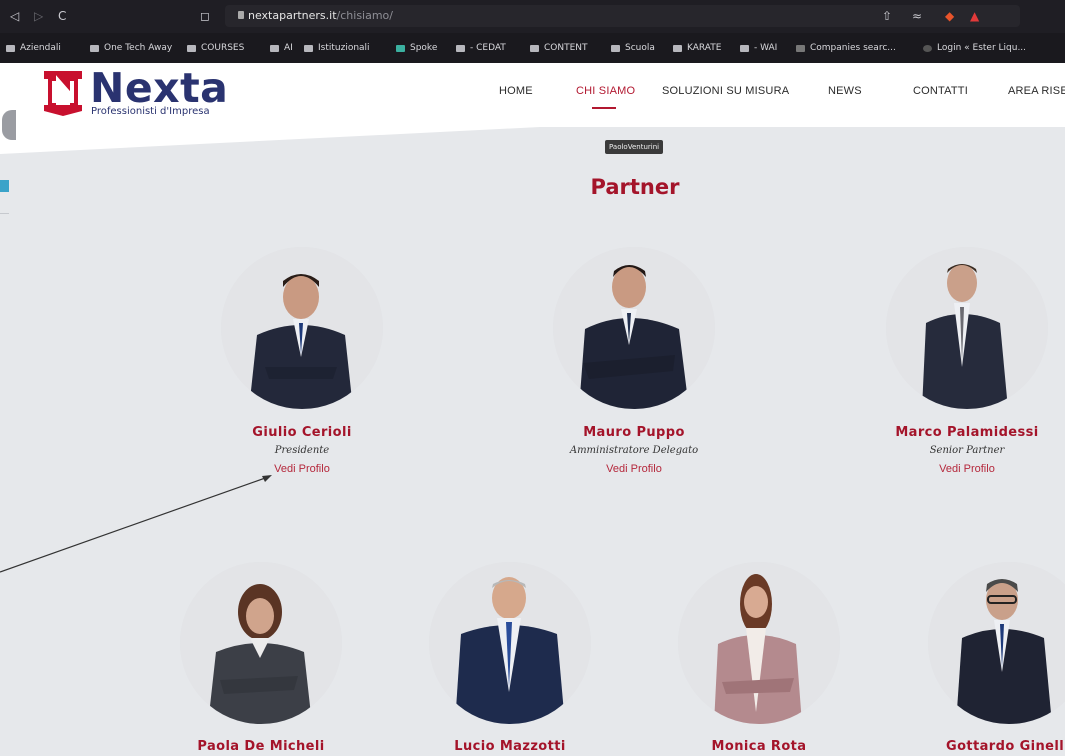  What do you see at coordinates (949, 16) in the screenshot?
I see `brave-shield-icon: ◆` at bounding box center [949, 16].